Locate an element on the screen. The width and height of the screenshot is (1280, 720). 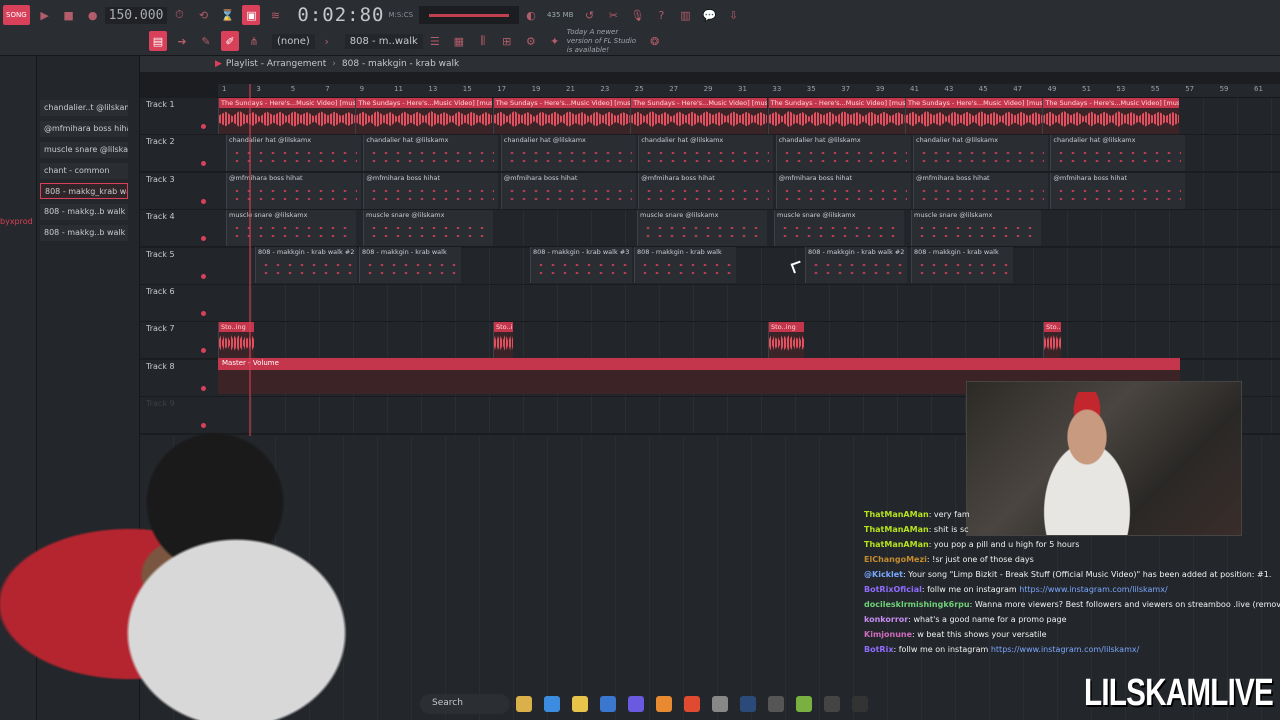
undo-icon: ↺ is located at coordinates (589, 15).